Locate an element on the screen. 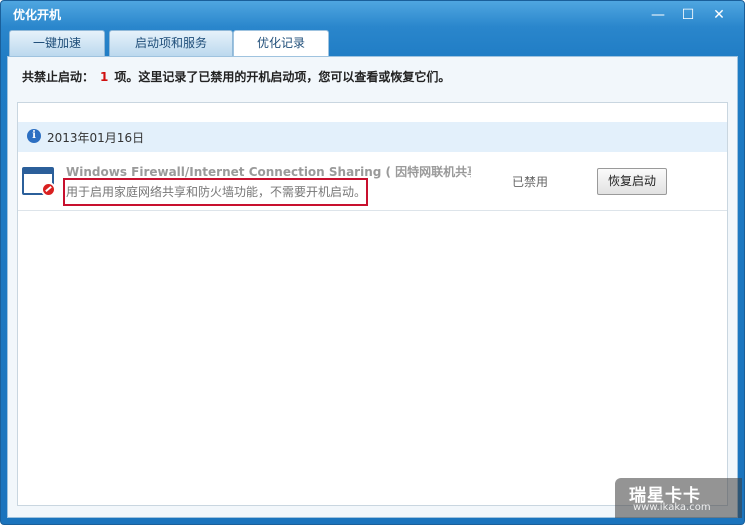  window-title: 优化开机 is located at coordinates (37, 15).